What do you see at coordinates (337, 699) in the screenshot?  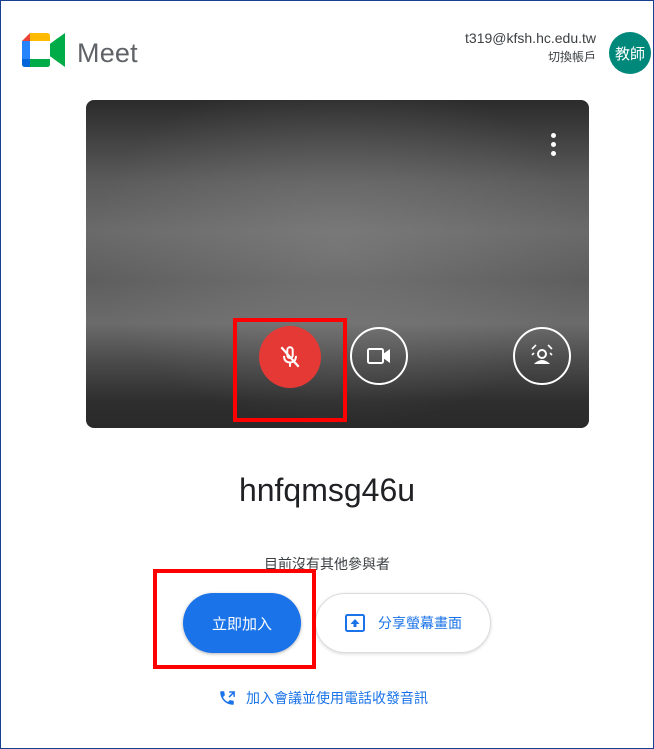 I see `join-with-phone-label: 加入會議並使用電話收發音訊` at bounding box center [337, 699].